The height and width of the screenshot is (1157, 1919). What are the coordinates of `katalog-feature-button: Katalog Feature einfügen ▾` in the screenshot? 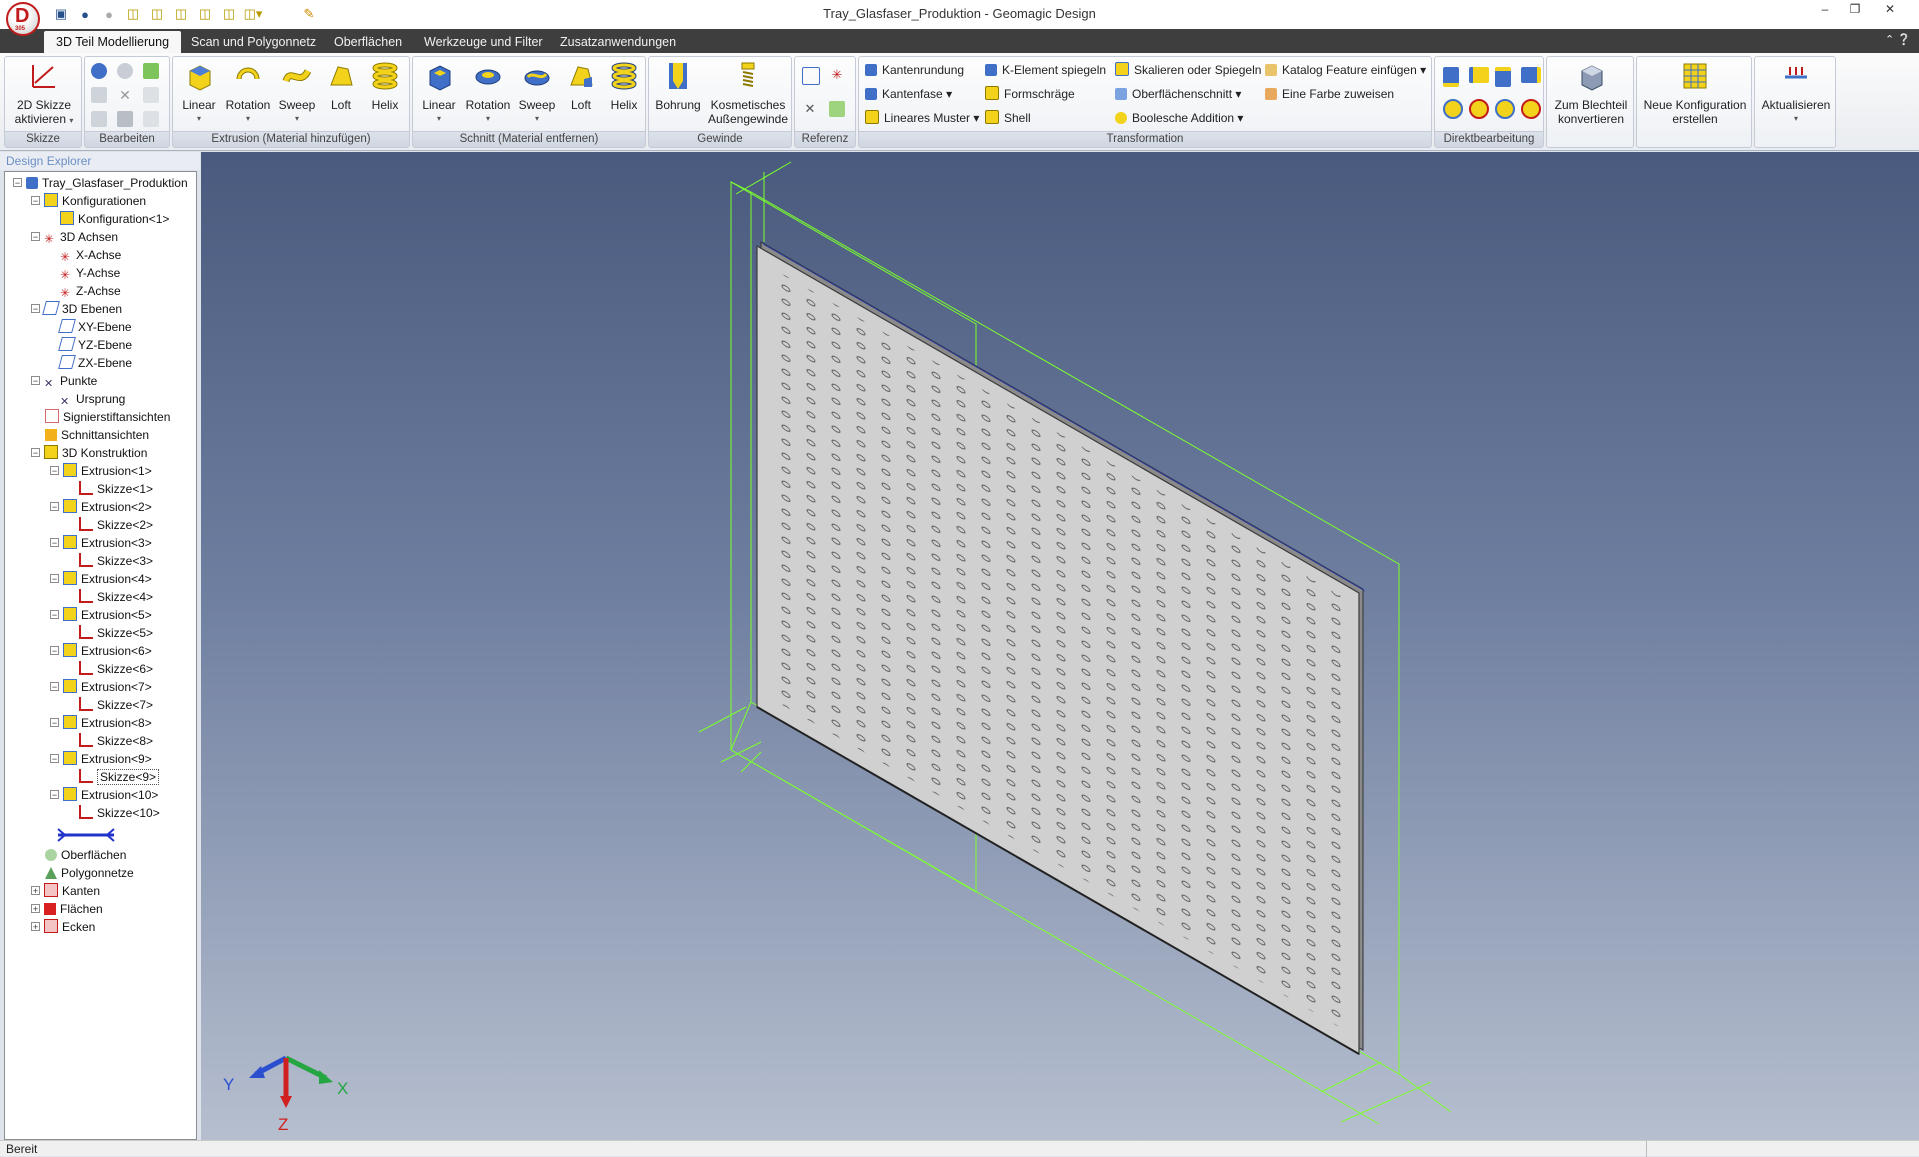 It's located at (1345, 70).